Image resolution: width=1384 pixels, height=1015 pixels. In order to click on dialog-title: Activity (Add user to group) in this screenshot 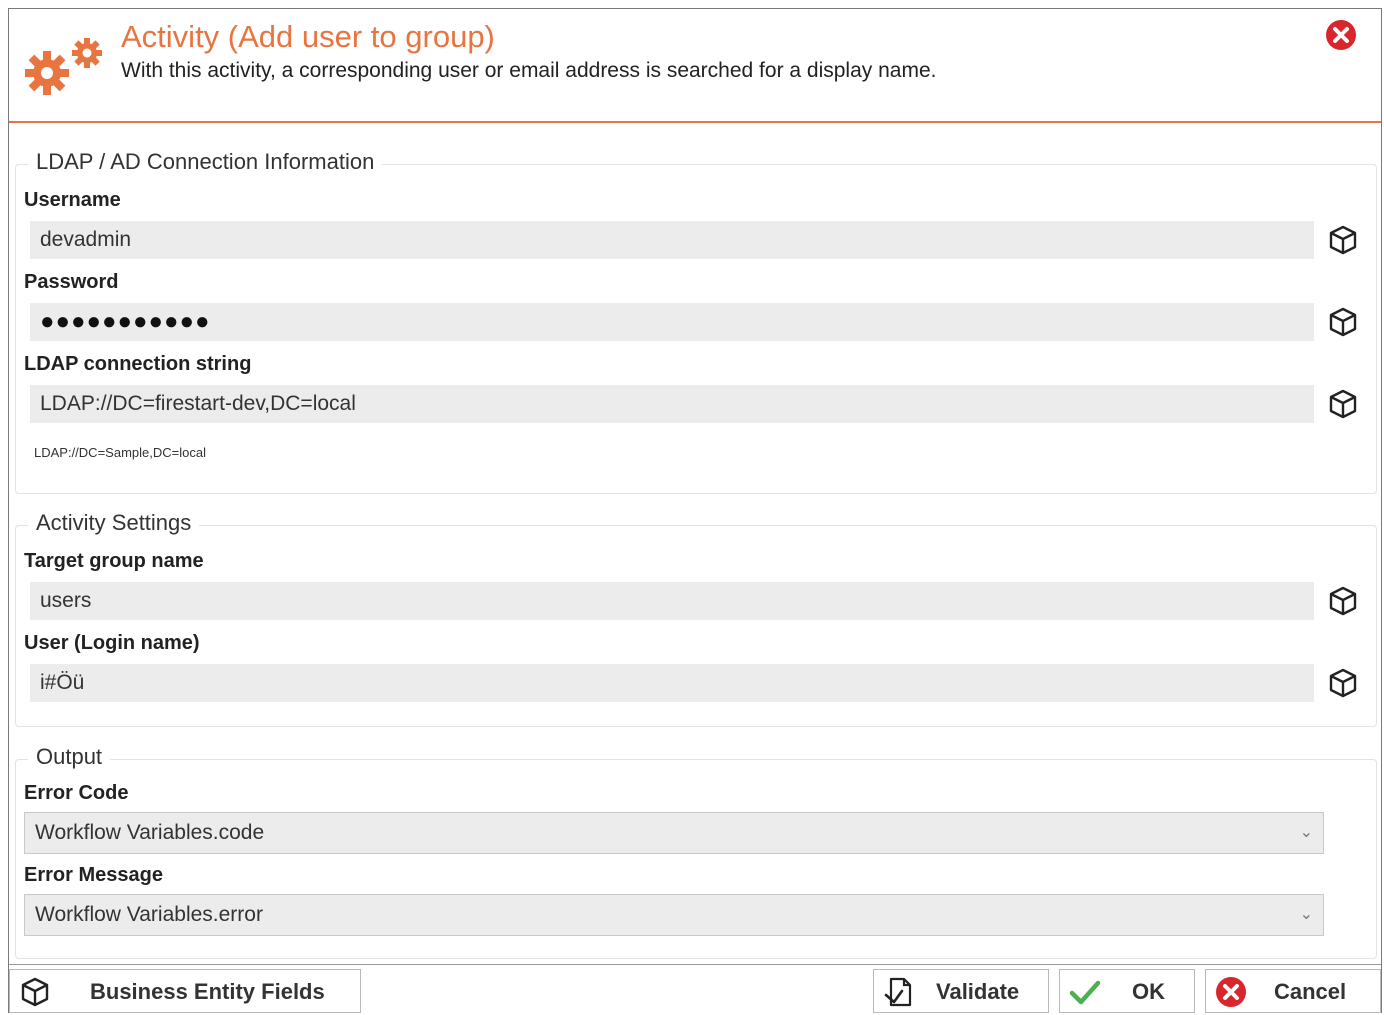, I will do `click(308, 36)`.